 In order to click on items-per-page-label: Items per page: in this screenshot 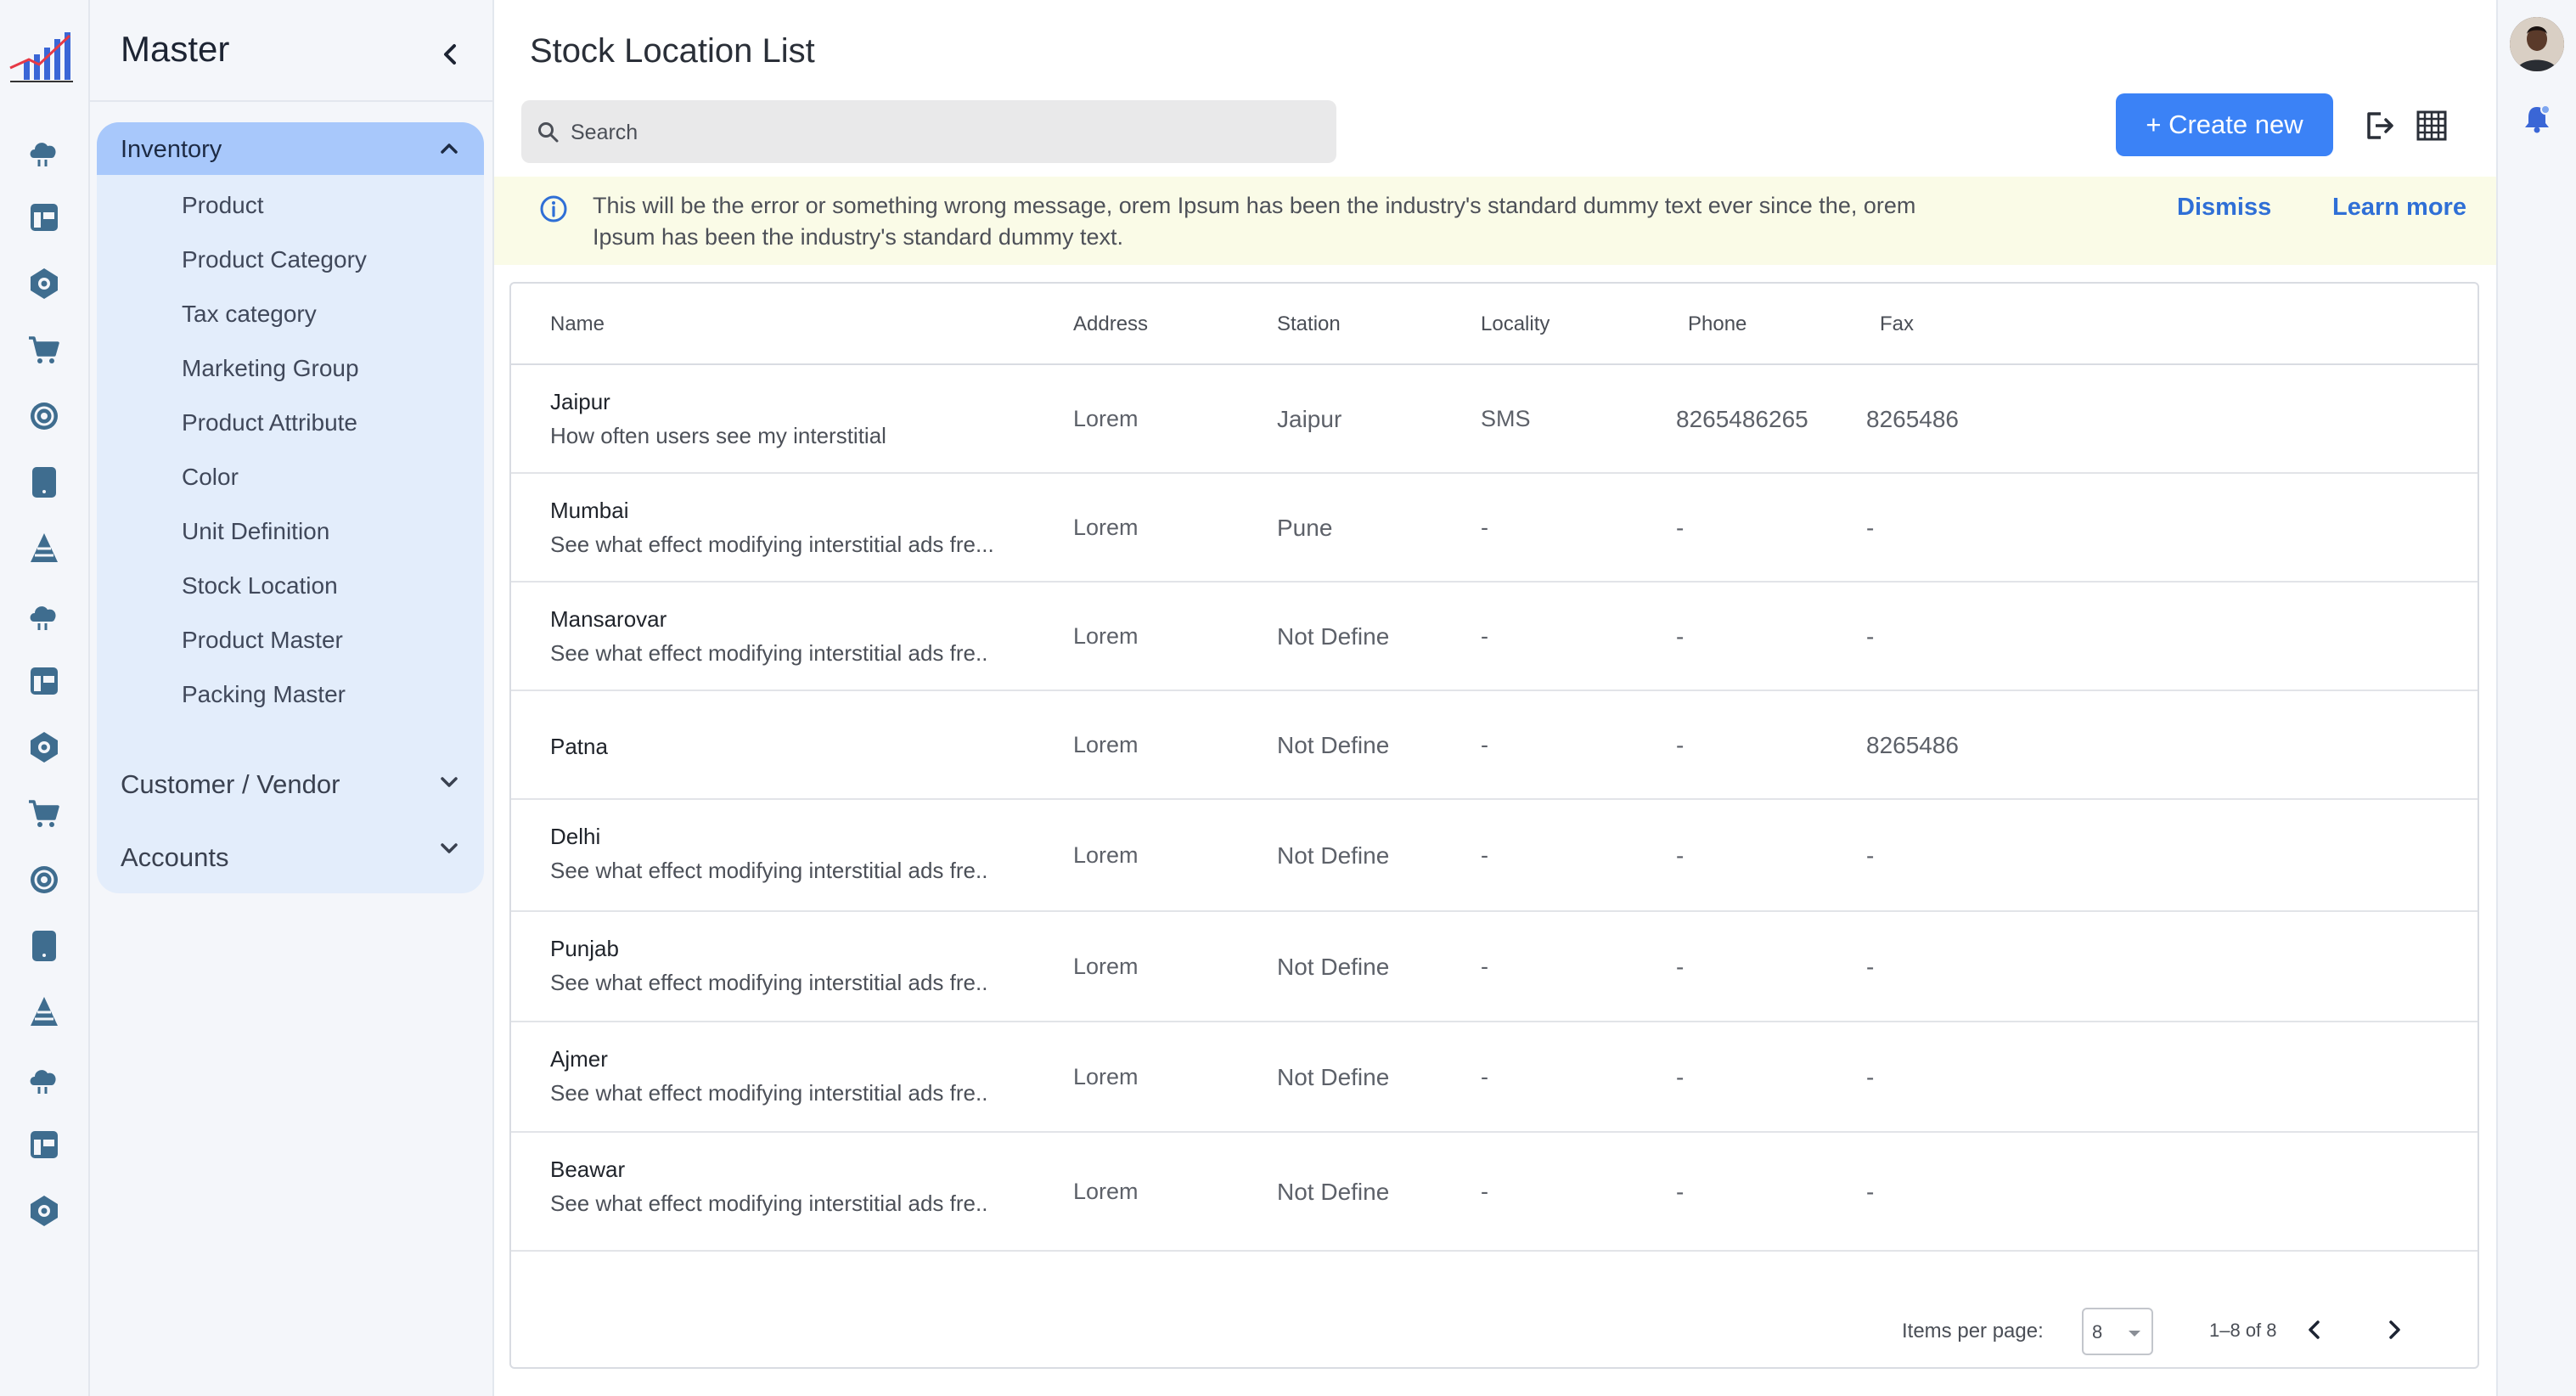, I will do `click(1973, 1331)`.